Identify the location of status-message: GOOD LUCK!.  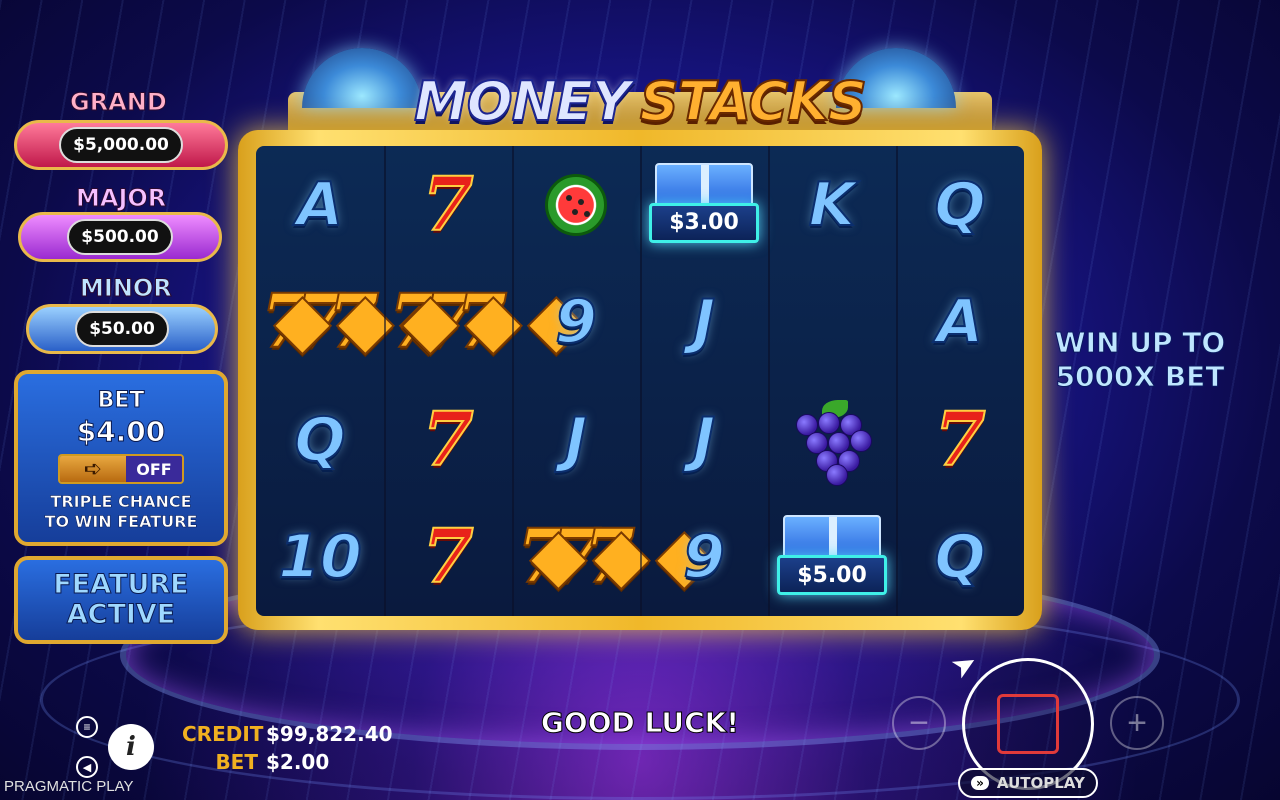
(640, 723).